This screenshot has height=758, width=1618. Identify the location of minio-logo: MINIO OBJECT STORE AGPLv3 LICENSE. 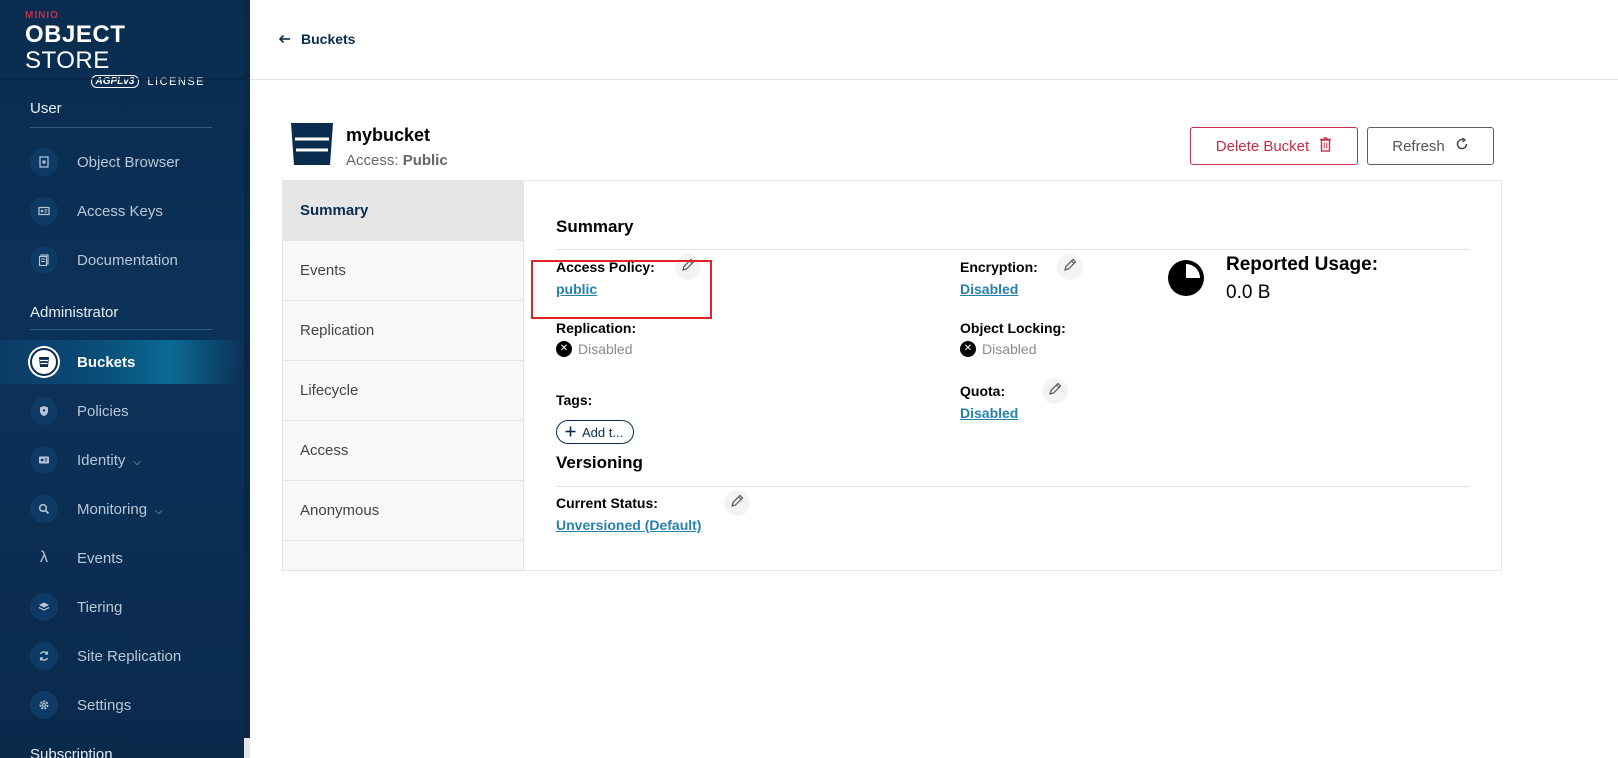
(120, 49).